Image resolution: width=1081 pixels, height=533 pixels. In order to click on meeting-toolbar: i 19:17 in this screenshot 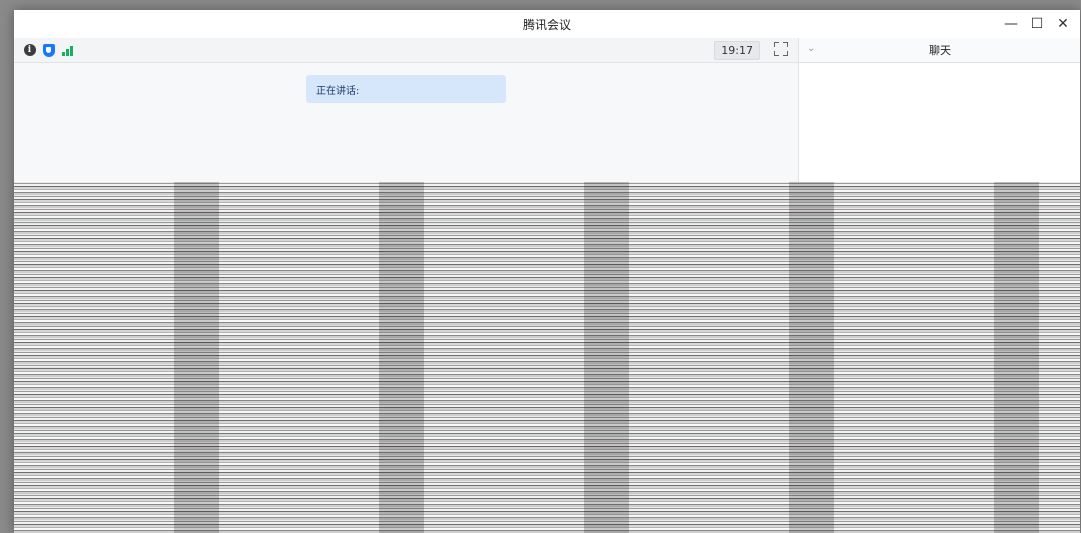, I will do `click(406, 50)`.